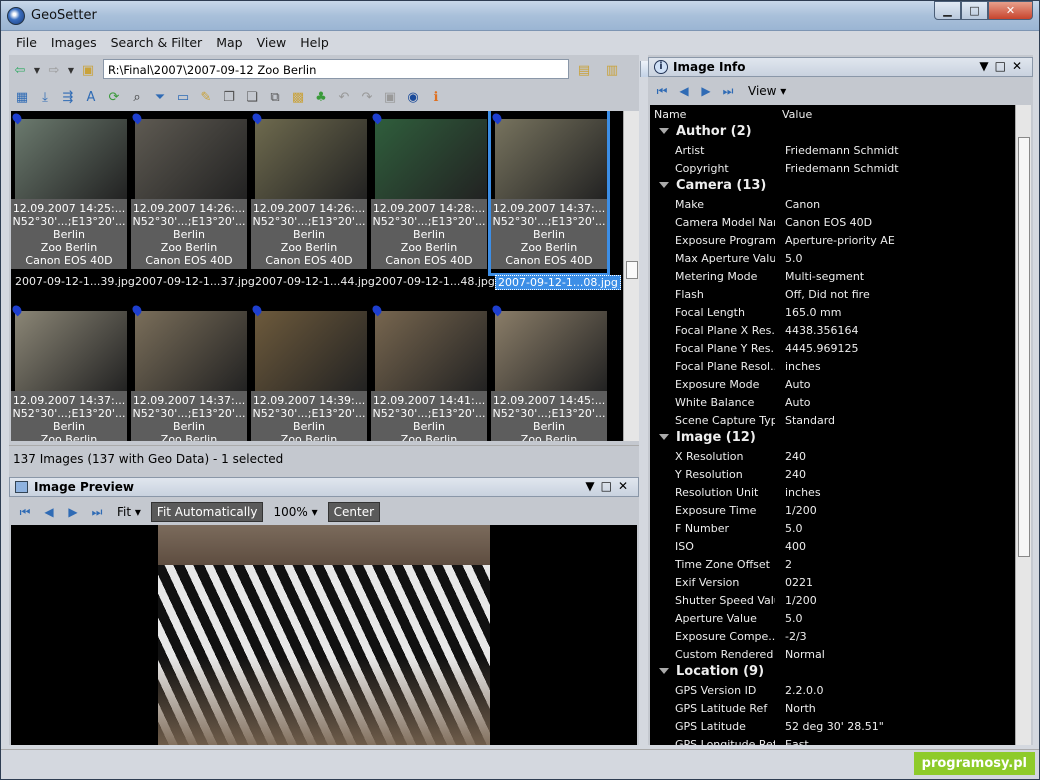 This screenshot has height=780, width=1040. I want to click on preview-menu-icon: ▼, so click(592, 486).